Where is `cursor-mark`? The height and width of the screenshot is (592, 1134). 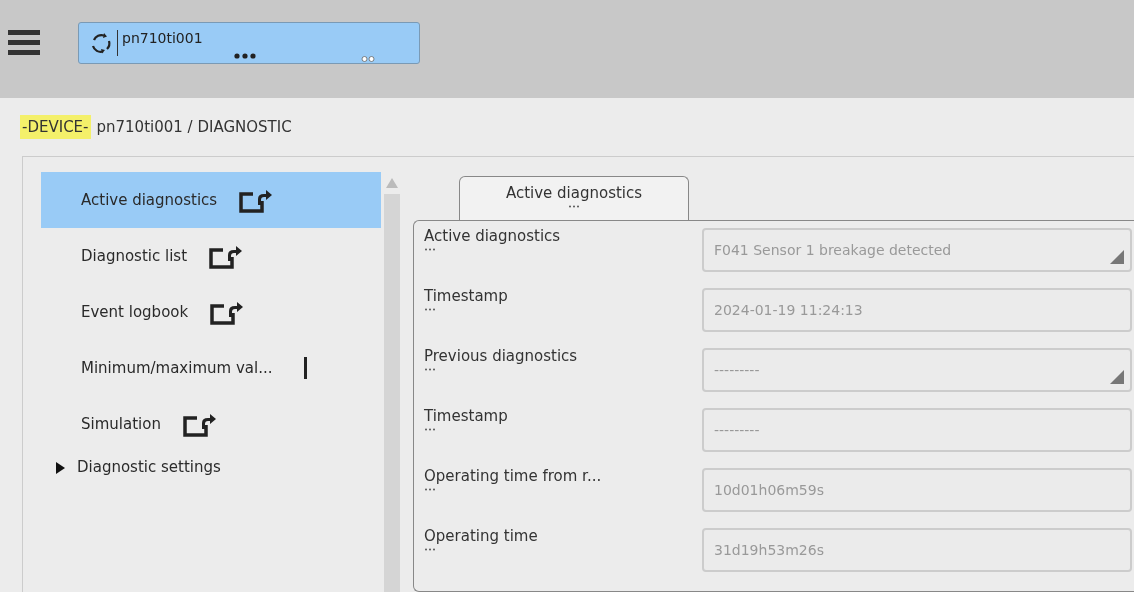
cursor-mark is located at coordinates (306, 368).